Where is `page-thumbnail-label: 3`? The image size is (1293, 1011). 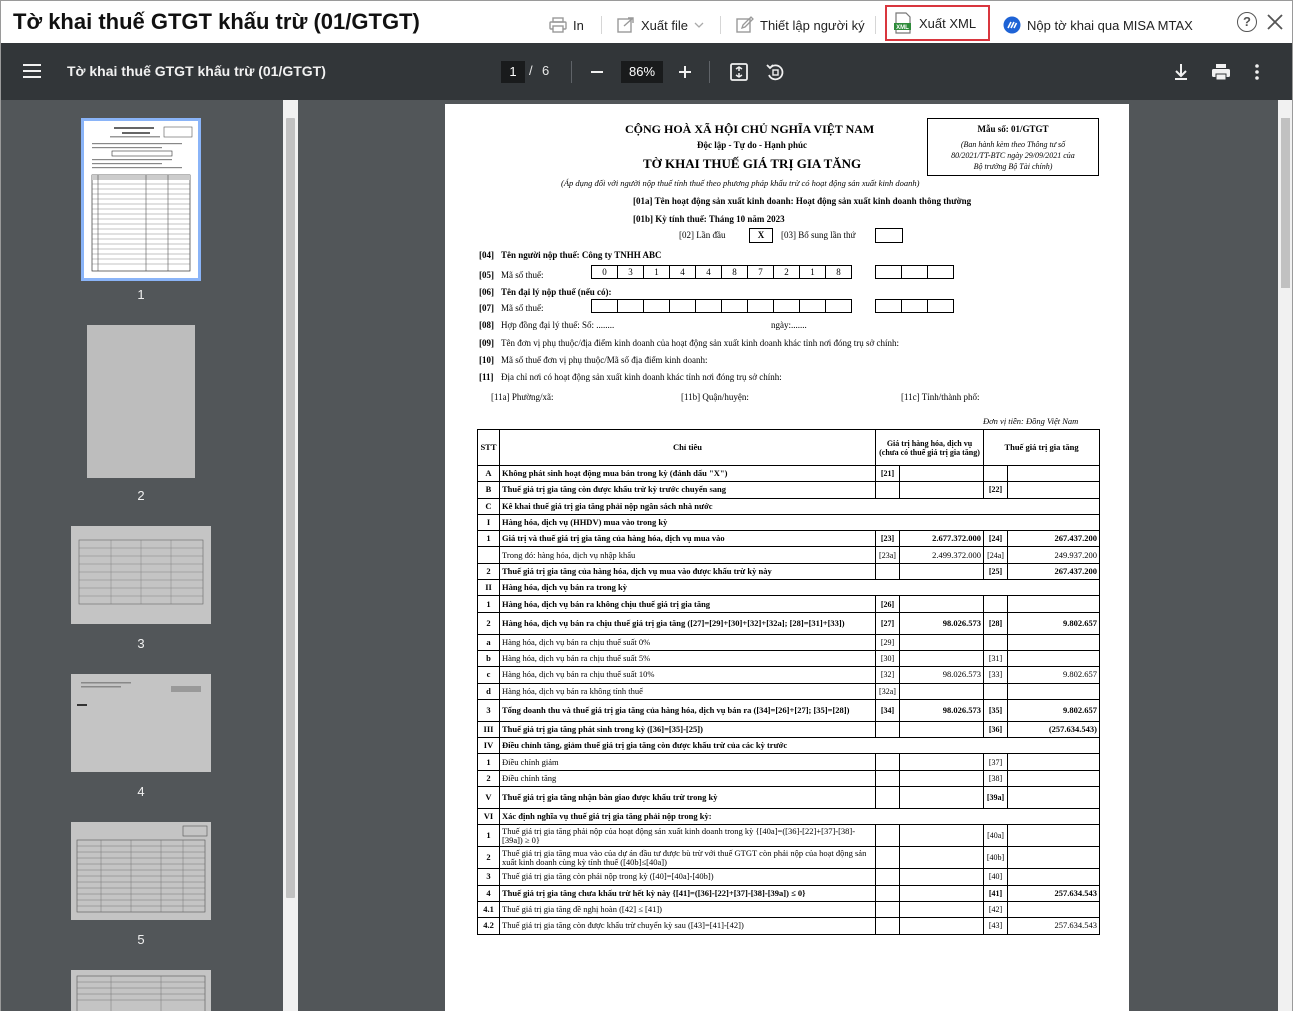 page-thumbnail-label: 3 is located at coordinates (141, 643).